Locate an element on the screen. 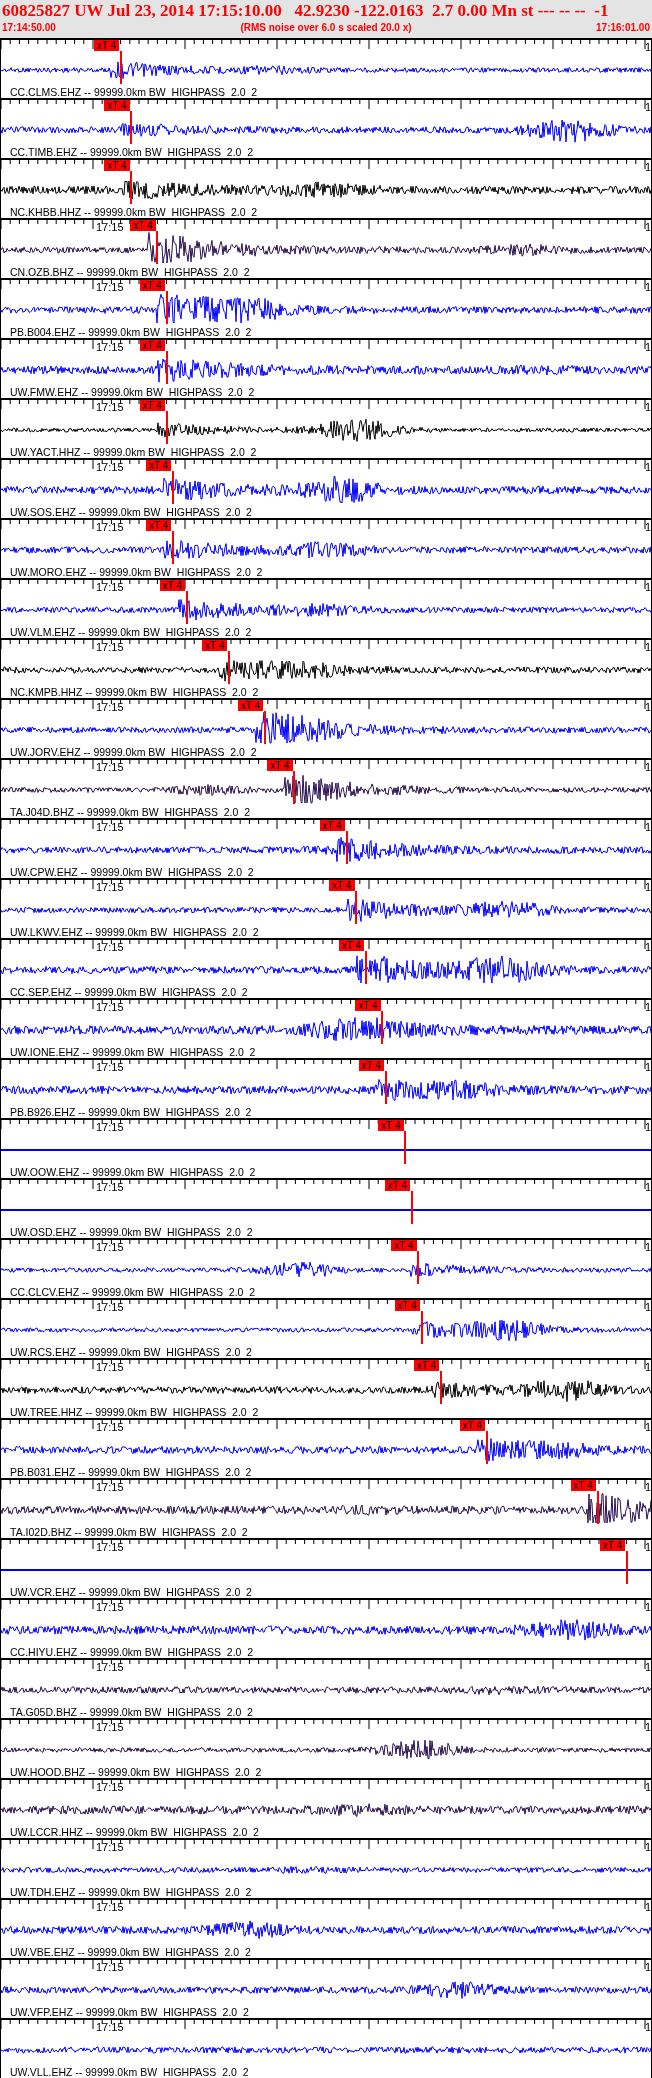 The height and width of the screenshot is (2078, 652). channel-label: UW.IONE.EHZ -- 99999.0km BW HIGHPASS 2.0 2 is located at coordinates (133, 1052).